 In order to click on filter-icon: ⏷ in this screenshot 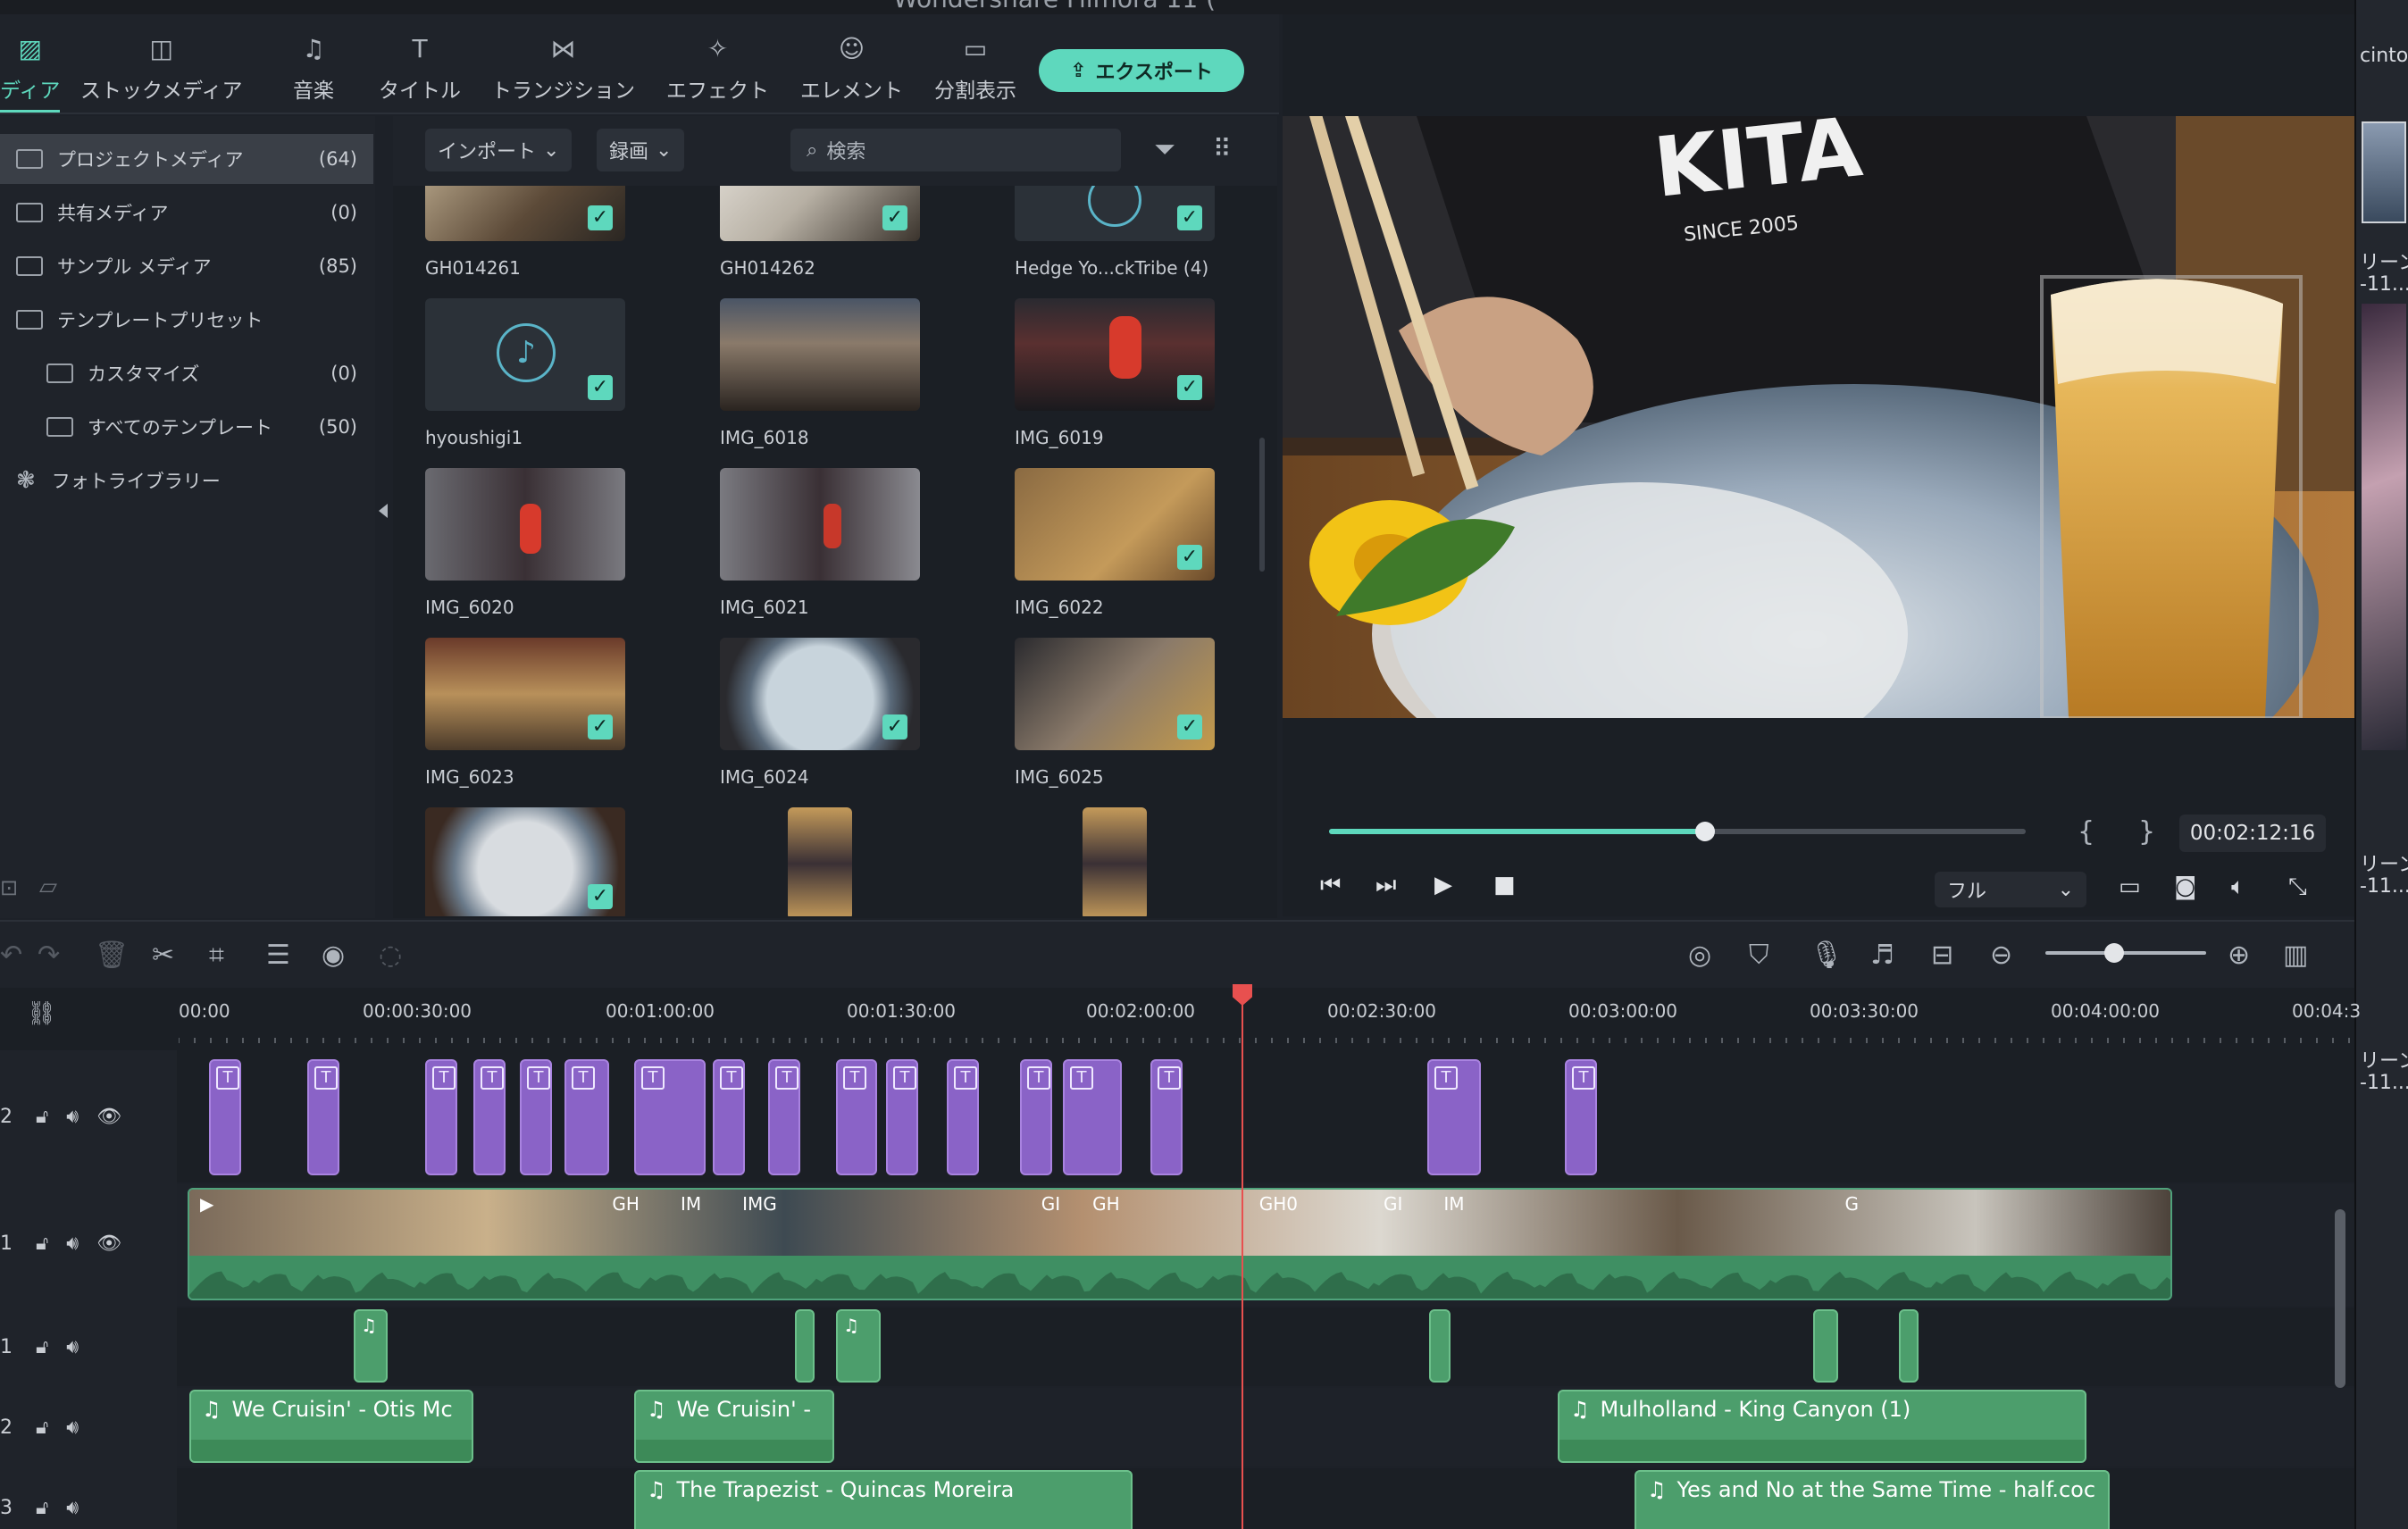, I will do `click(1164, 149)`.